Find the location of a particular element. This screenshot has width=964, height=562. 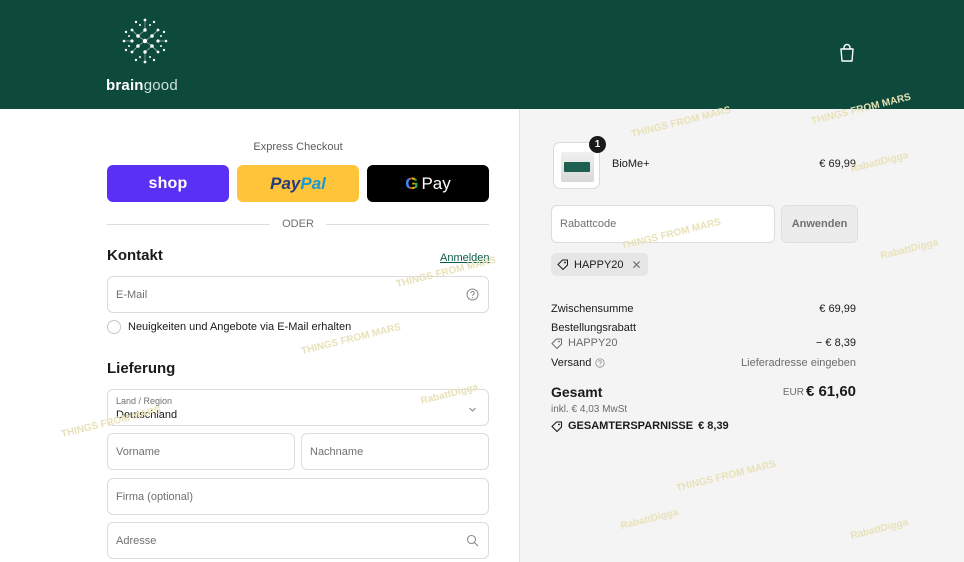

brand-name-light: good is located at coordinates (160, 85).